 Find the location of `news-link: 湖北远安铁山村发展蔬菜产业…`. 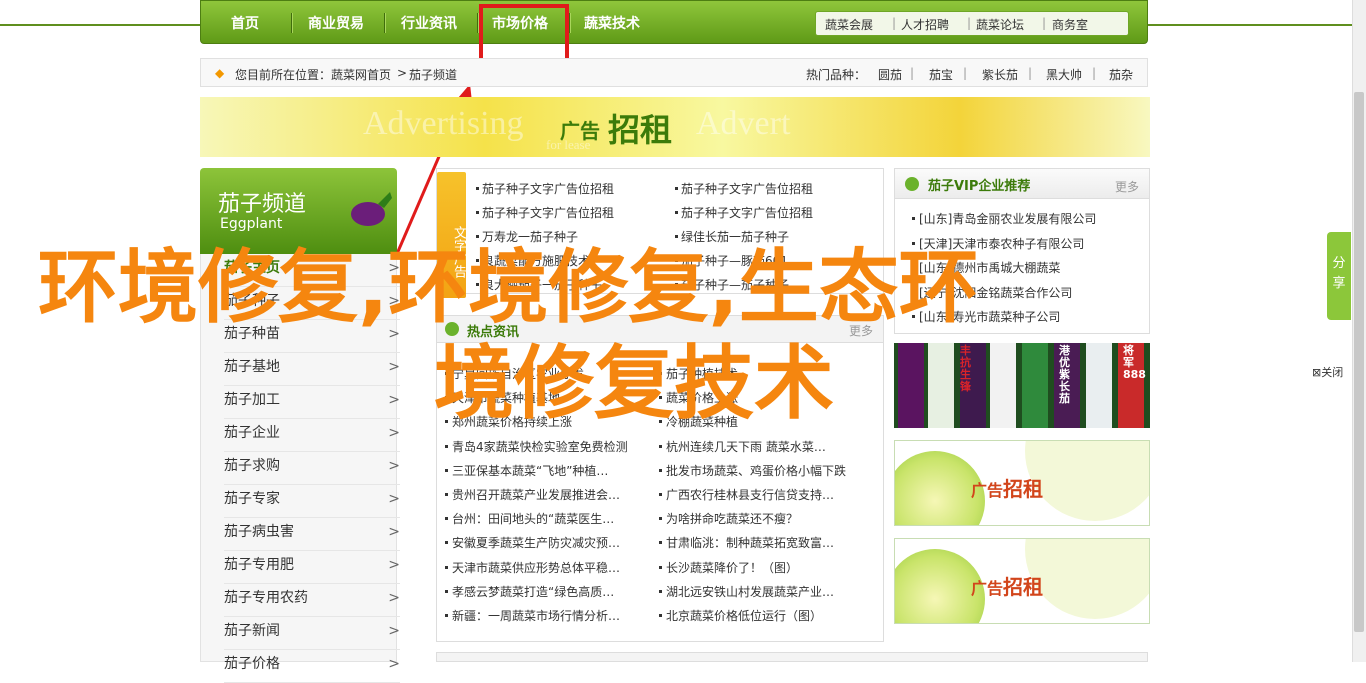

news-link: 湖北远安铁山村发展蔬菜产业… is located at coordinates (750, 591).